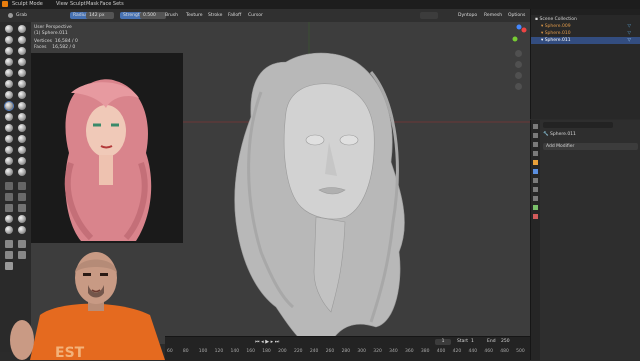 The image size is (640, 361). Describe the element at coordinates (9, 172) in the screenshot. I see `draw-face-sets-icon` at that location.